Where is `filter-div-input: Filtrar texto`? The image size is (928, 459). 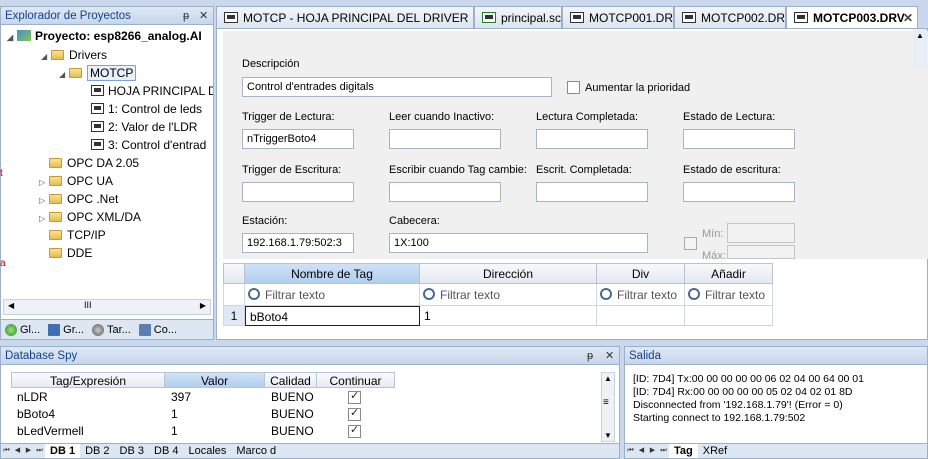
filter-div-input: Filtrar texto is located at coordinates (641, 295).